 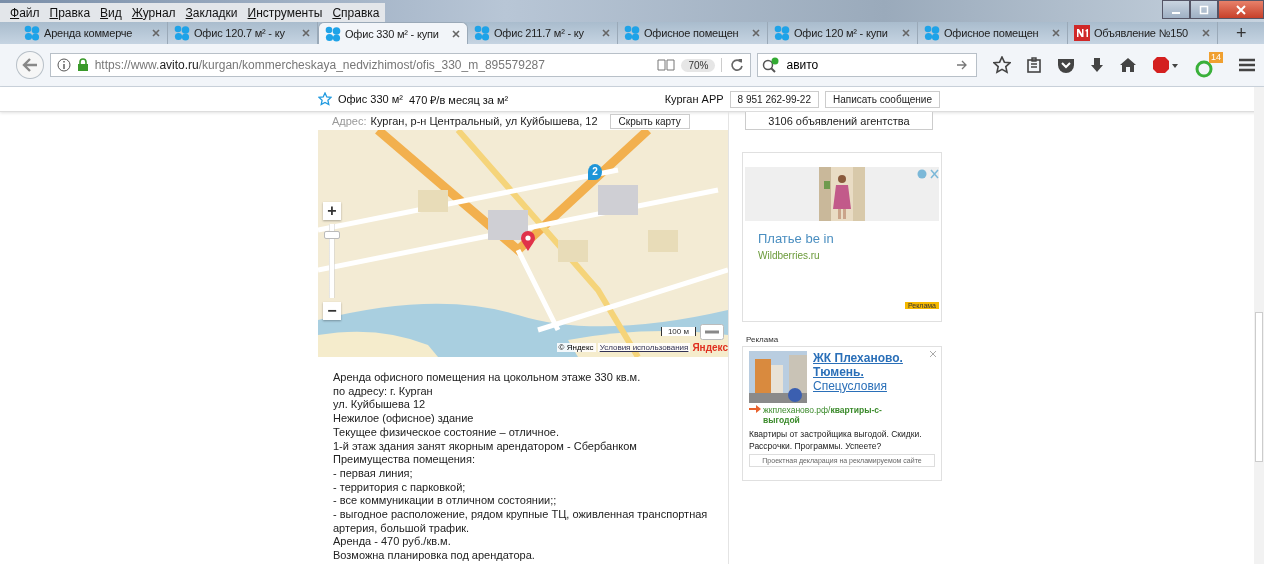 I want to click on reader-icon, so click(x=666, y=65).